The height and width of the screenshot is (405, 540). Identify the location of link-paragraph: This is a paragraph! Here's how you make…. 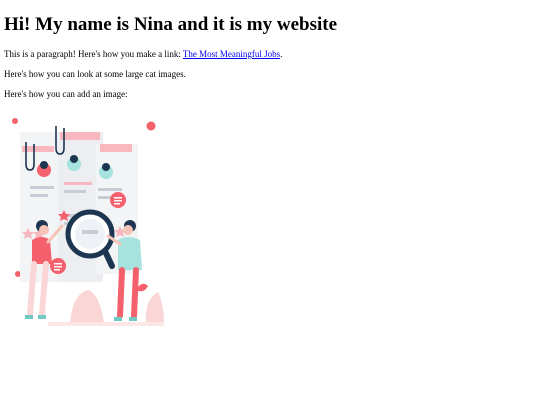
(270, 54).